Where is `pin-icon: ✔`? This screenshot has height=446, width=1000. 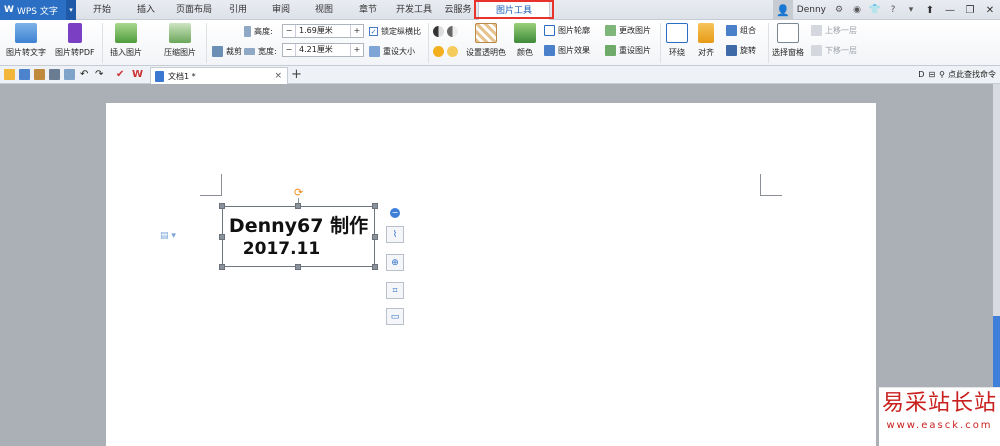
pin-icon: ✔ is located at coordinates (121, 74).